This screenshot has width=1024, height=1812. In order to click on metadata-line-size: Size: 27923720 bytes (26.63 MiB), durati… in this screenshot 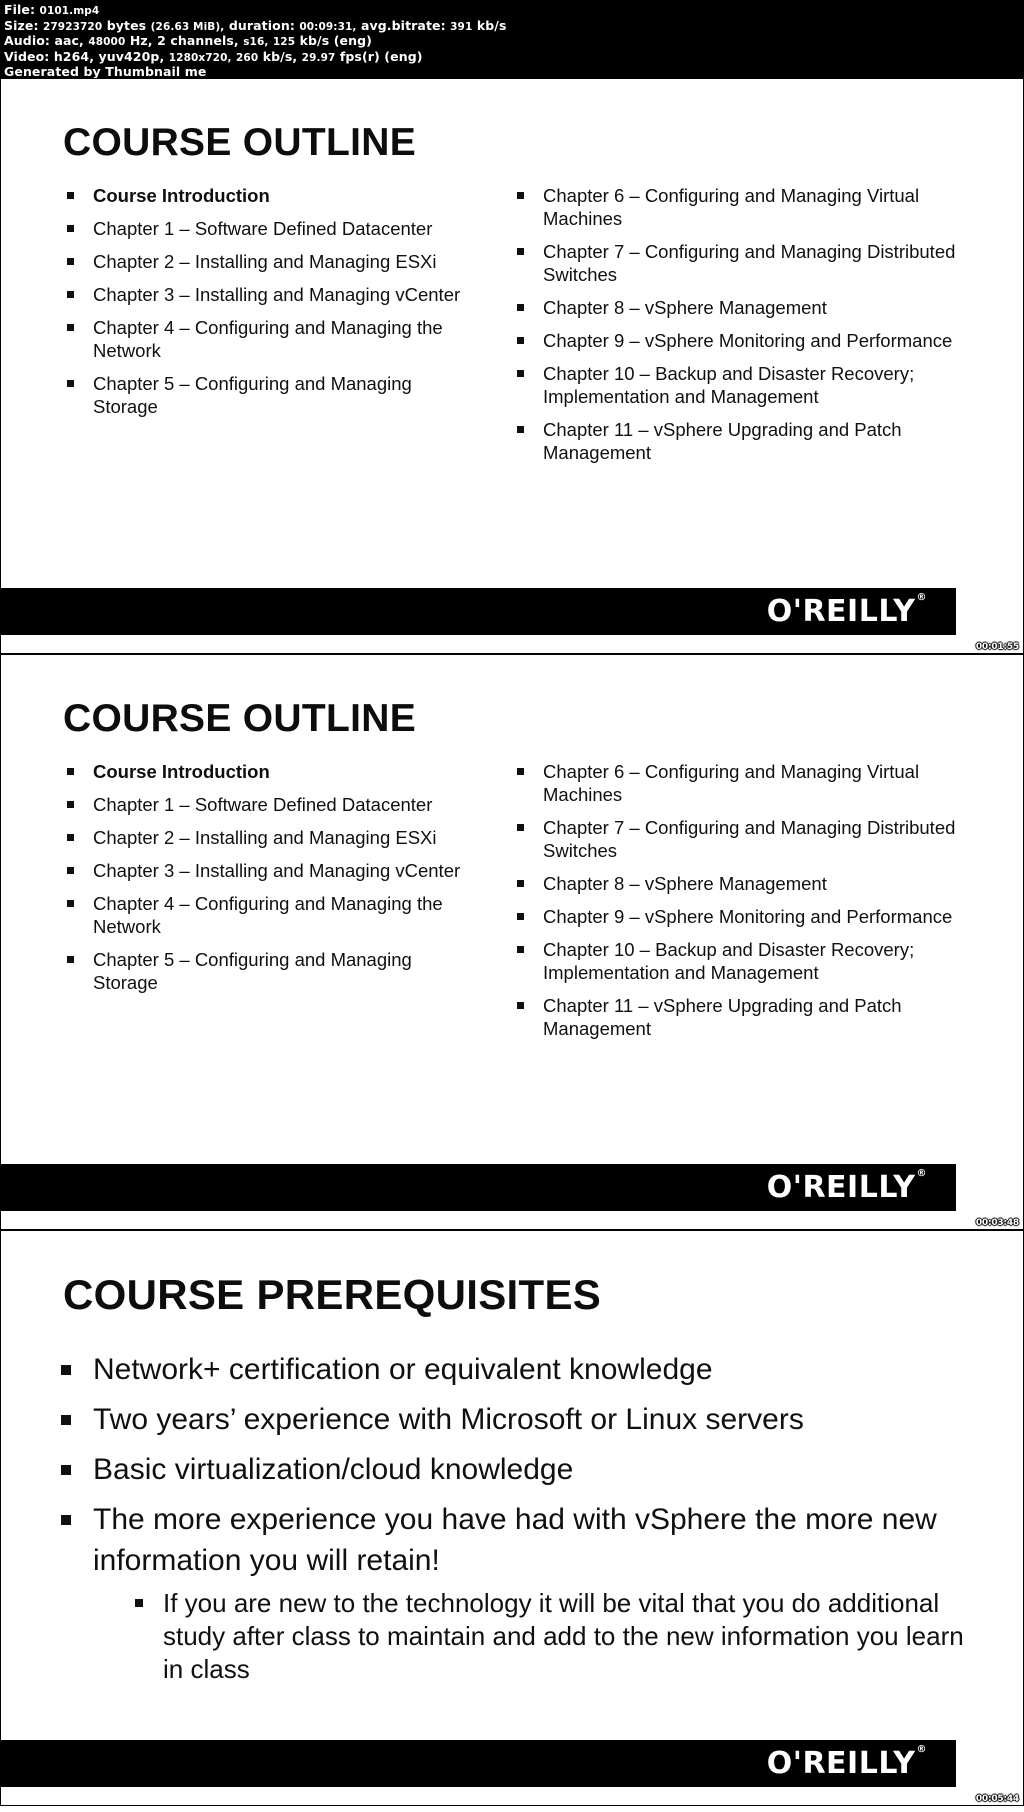, I will do `click(514, 26)`.